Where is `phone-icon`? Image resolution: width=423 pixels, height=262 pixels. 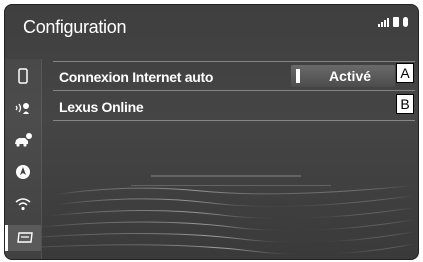 phone-icon is located at coordinates (23, 76).